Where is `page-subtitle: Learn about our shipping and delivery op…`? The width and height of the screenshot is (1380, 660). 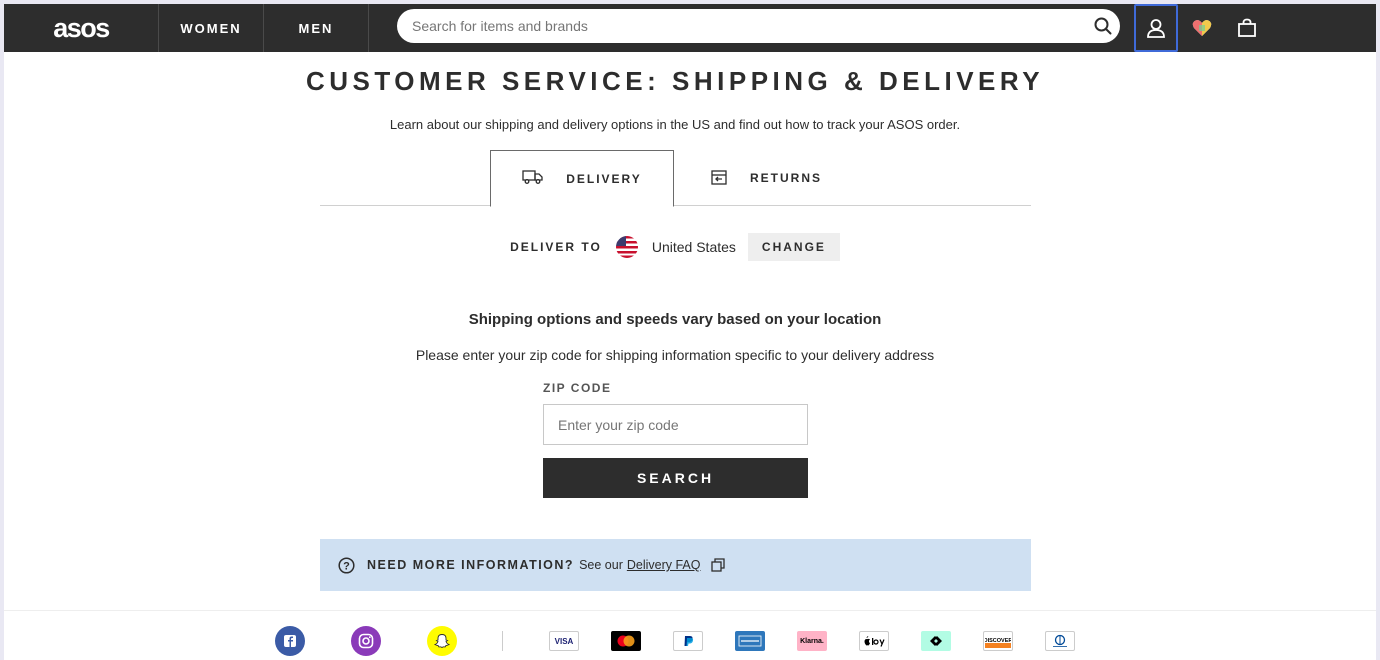 page-subtitle: Learn about our shipping and delivery op… is located at coordinates (675, 124).